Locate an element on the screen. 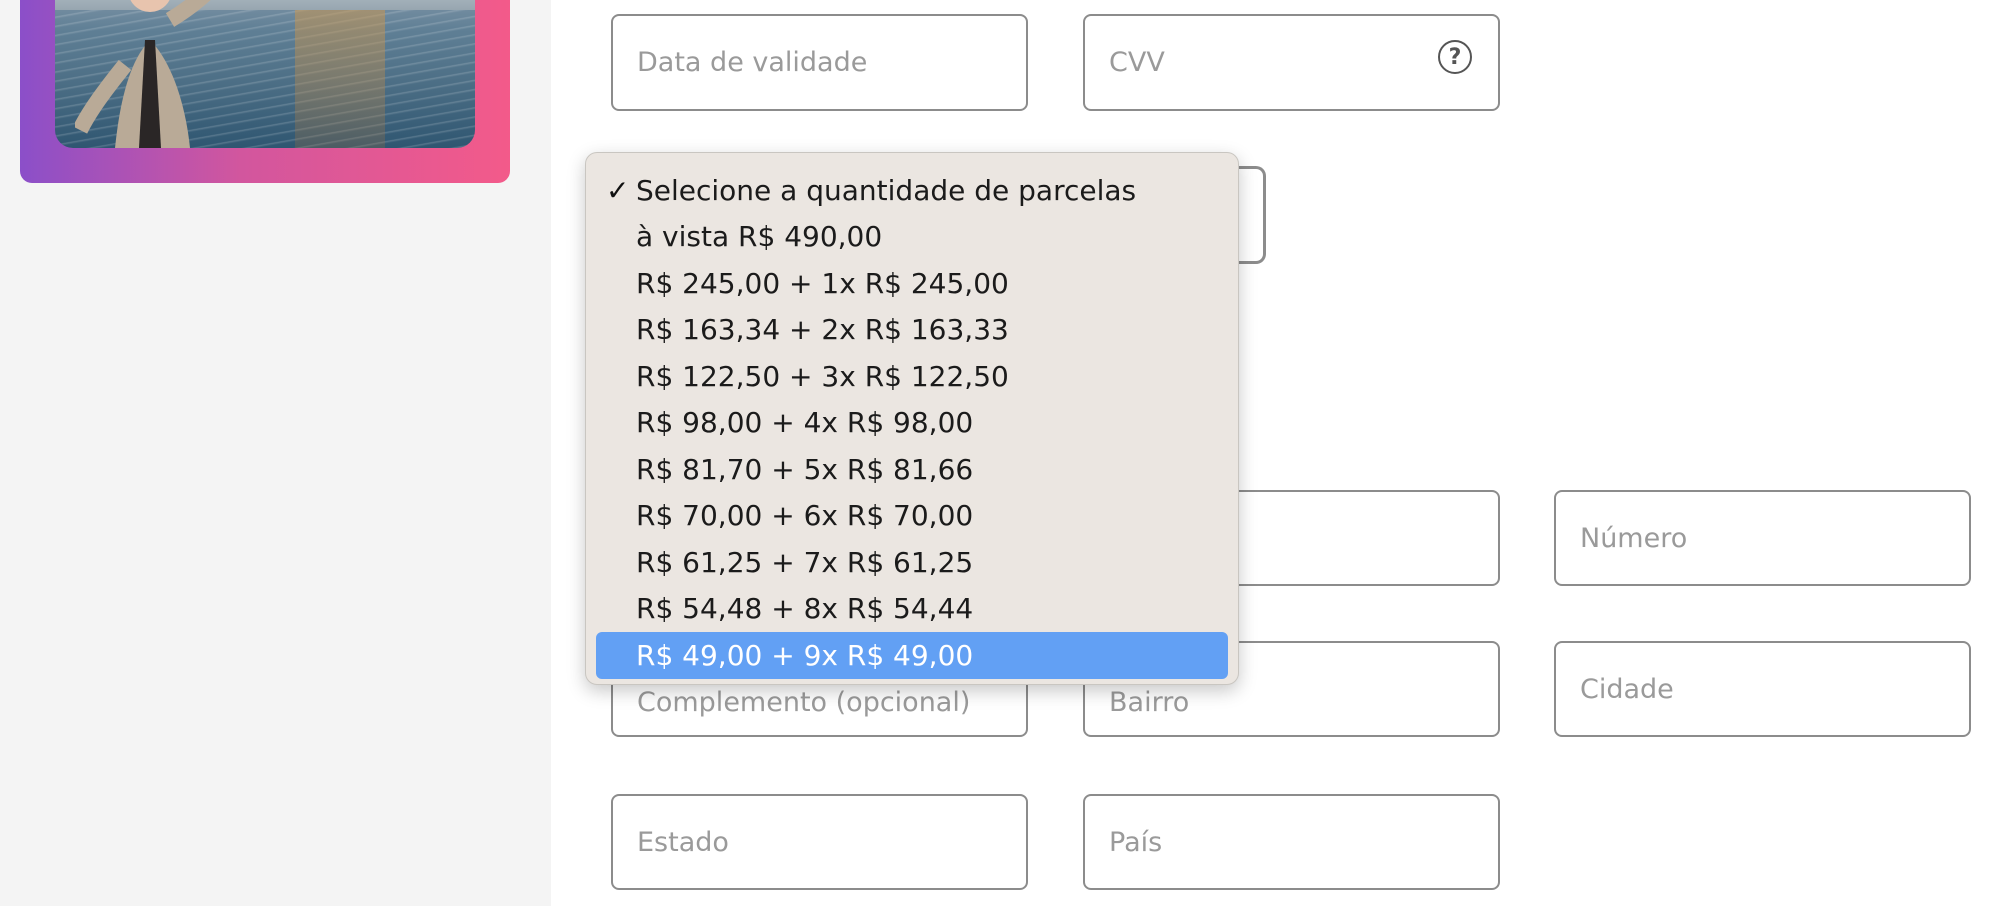 The width and height of the screenshot is (2002, 906). installment-option-label: à vista R$ 490,00 is located at coordinates (759, 237).